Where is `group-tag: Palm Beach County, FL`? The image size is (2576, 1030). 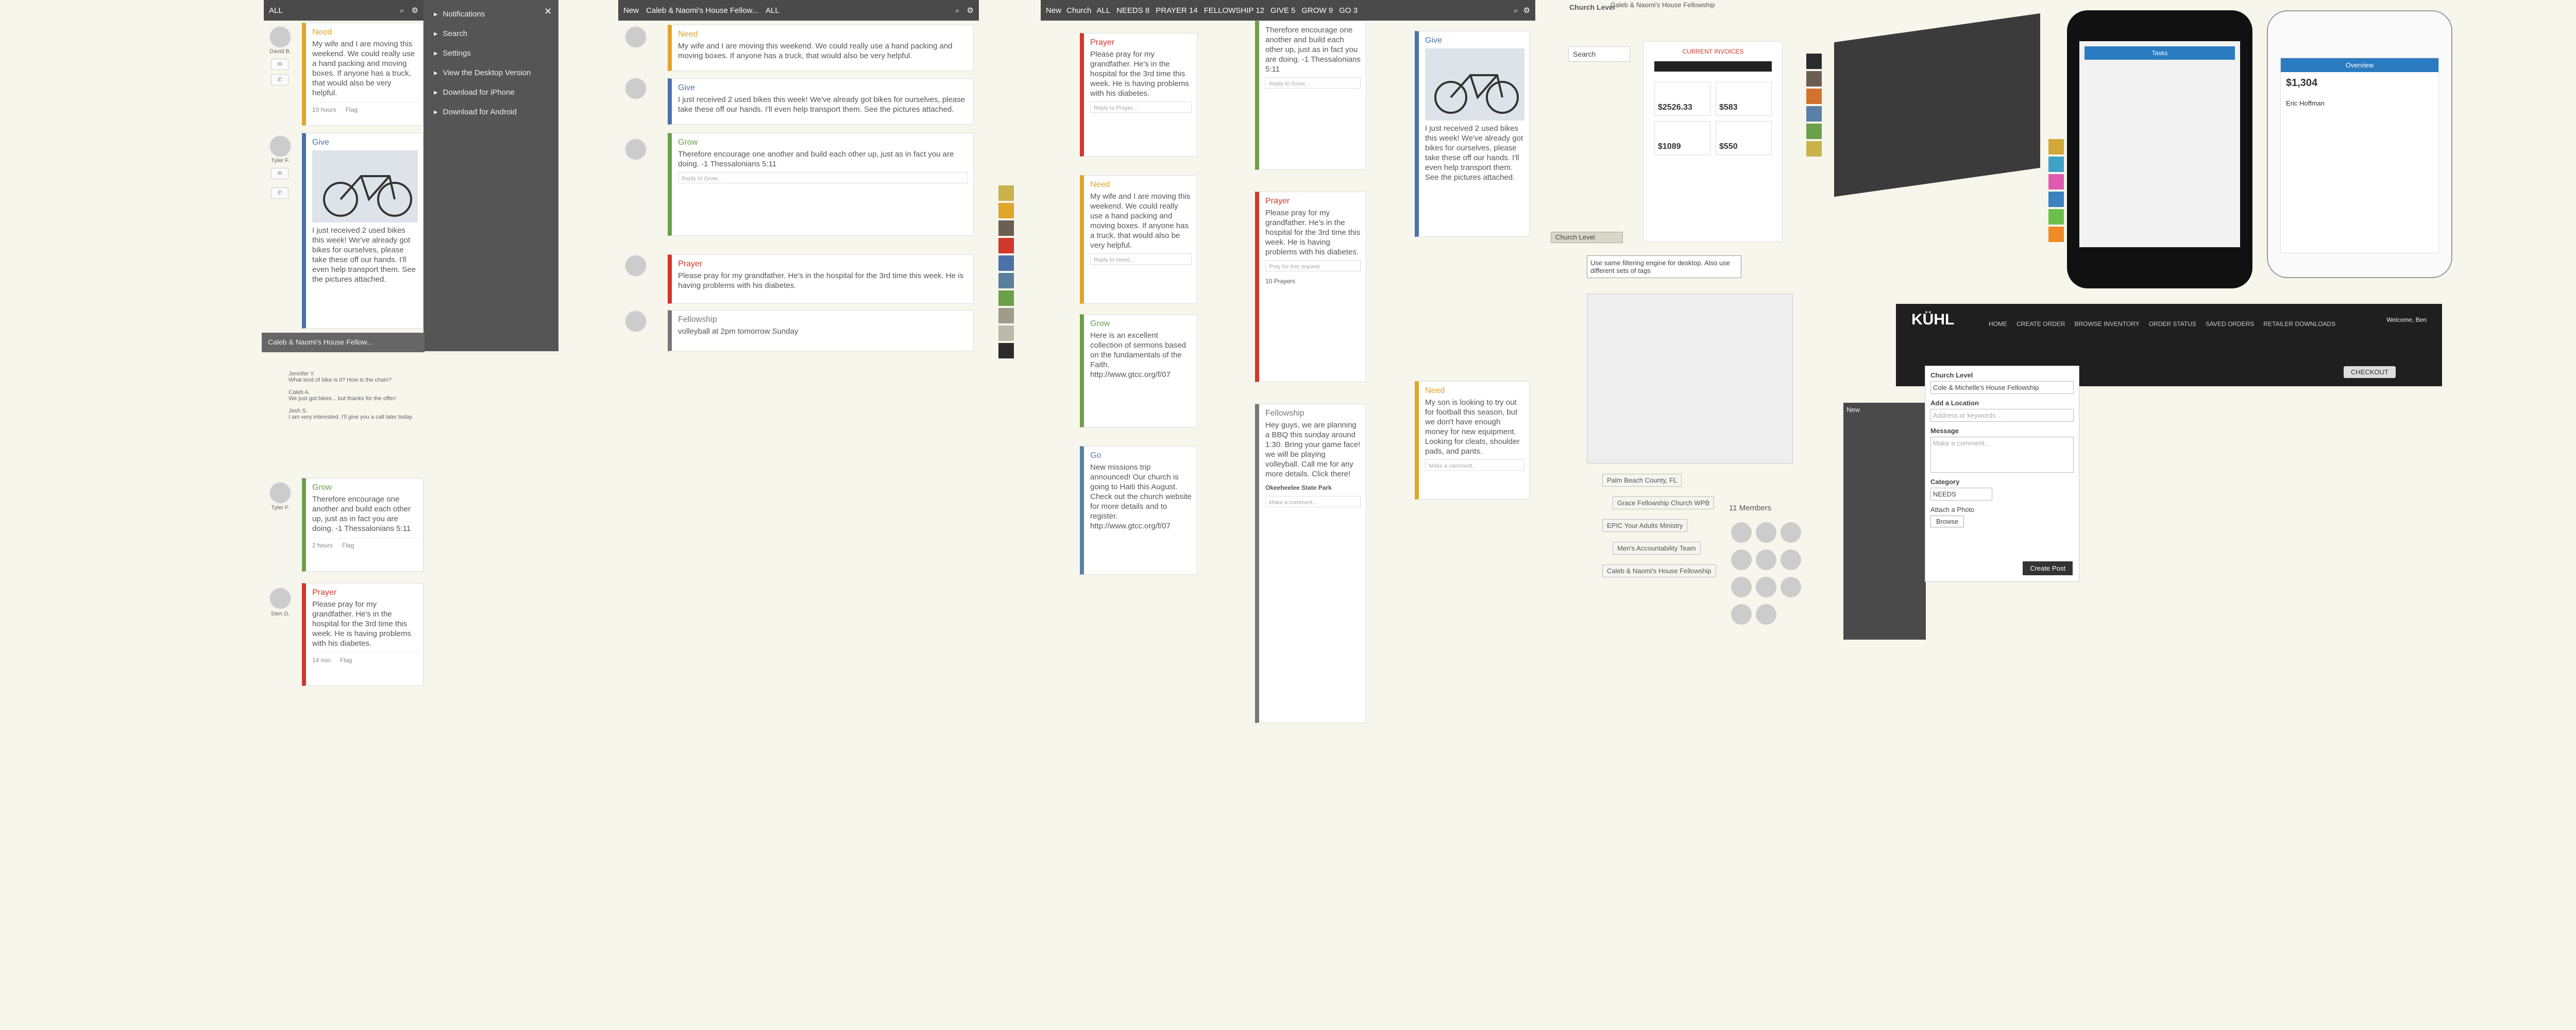 group-tag: Palm Beach County, FL is located at coordinates (1642, 481).